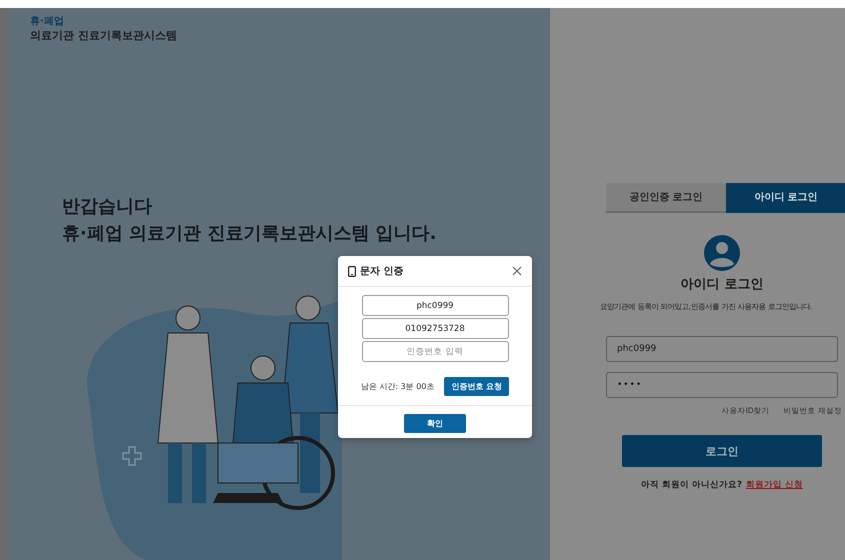  What do you see at coordinates (47, 21) in the screenshot?
I see `brand-subtitle: 휴·폐업` at bounding box center [47, 21].